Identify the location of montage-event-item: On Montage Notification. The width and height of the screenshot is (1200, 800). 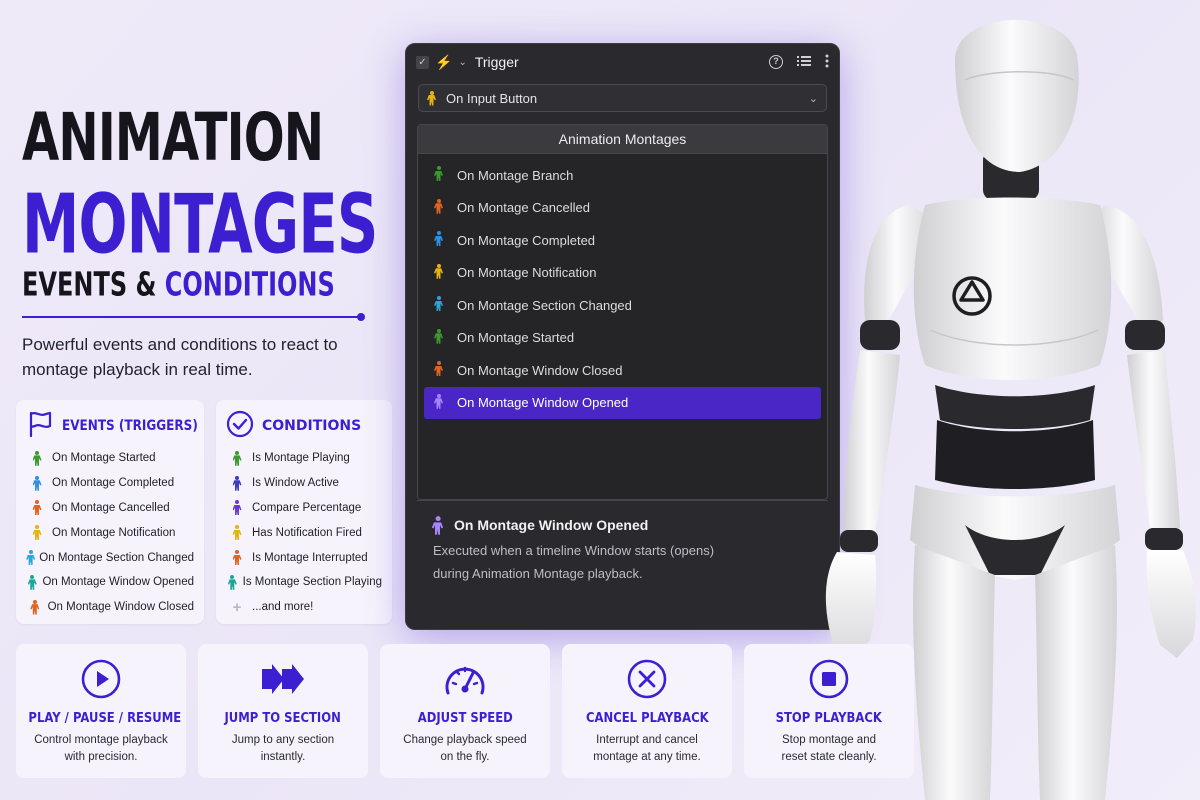
(622, 273).